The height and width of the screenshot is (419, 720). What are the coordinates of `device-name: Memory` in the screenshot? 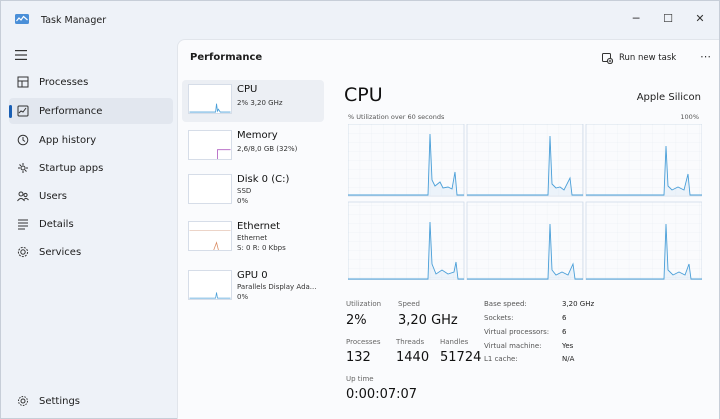 It's located at (257, 135).